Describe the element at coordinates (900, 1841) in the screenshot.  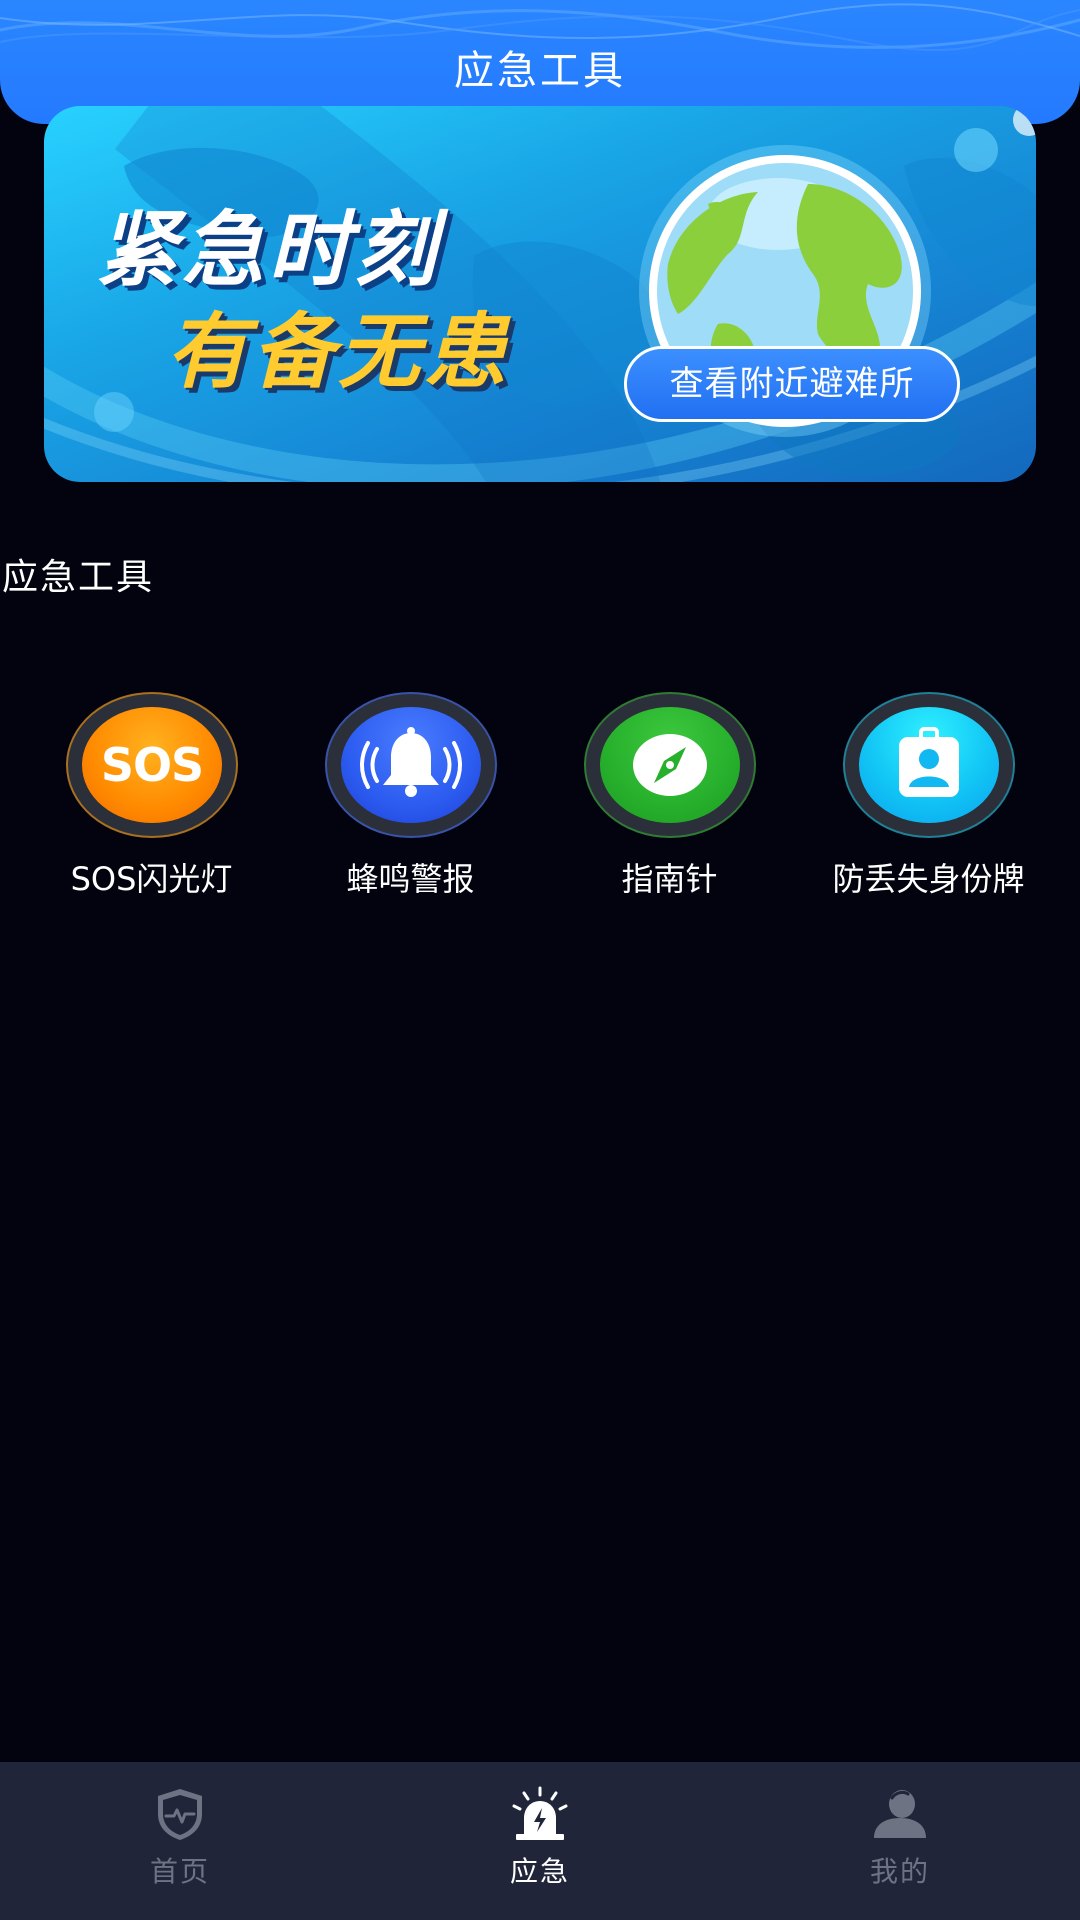
I see `tab-mine: 我的` at that location.